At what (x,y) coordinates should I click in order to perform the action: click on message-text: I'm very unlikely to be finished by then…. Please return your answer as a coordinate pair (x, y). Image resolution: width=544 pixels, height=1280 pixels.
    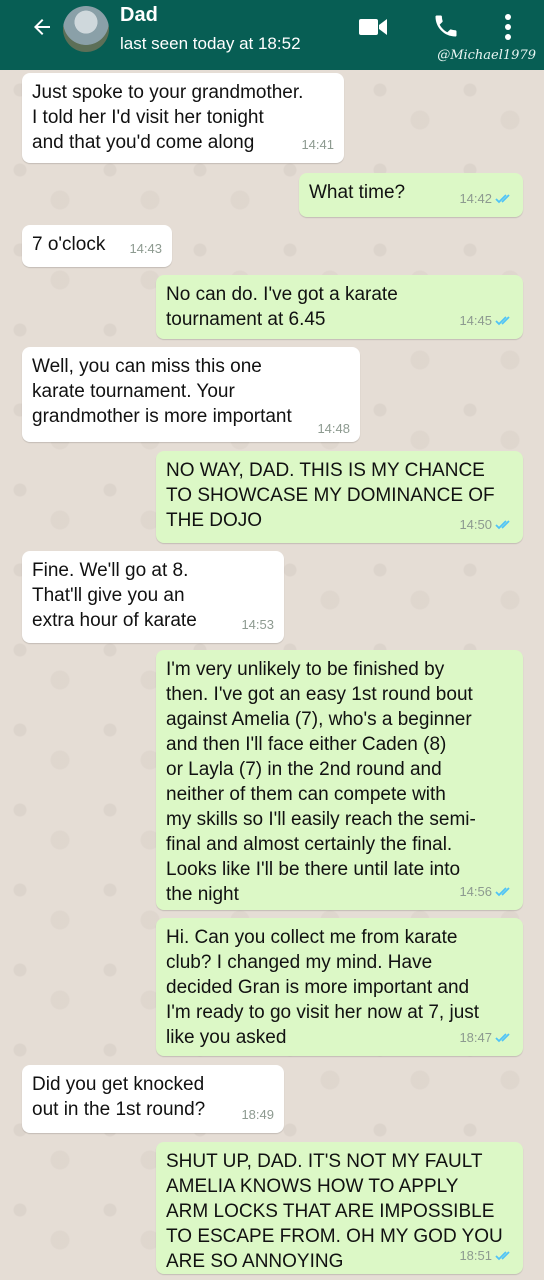
    Looking at the image, I should click on (321, 782).